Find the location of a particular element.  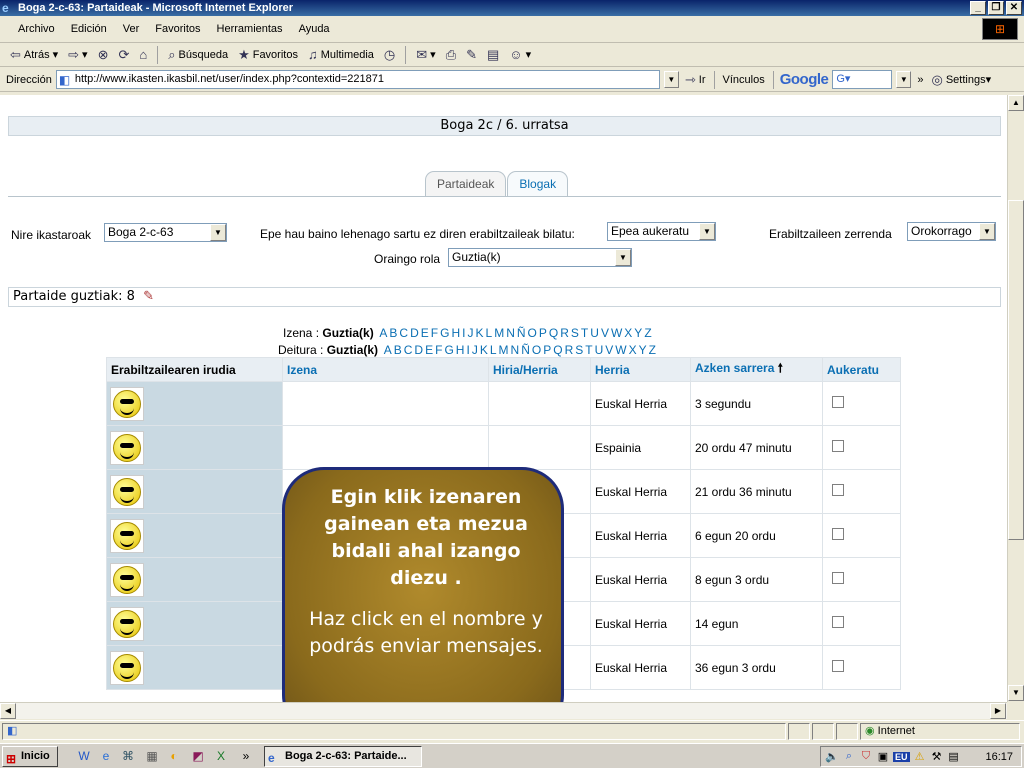

vertical-scrollbar: ▲ ▼ is located at coordinates (1015, 398).